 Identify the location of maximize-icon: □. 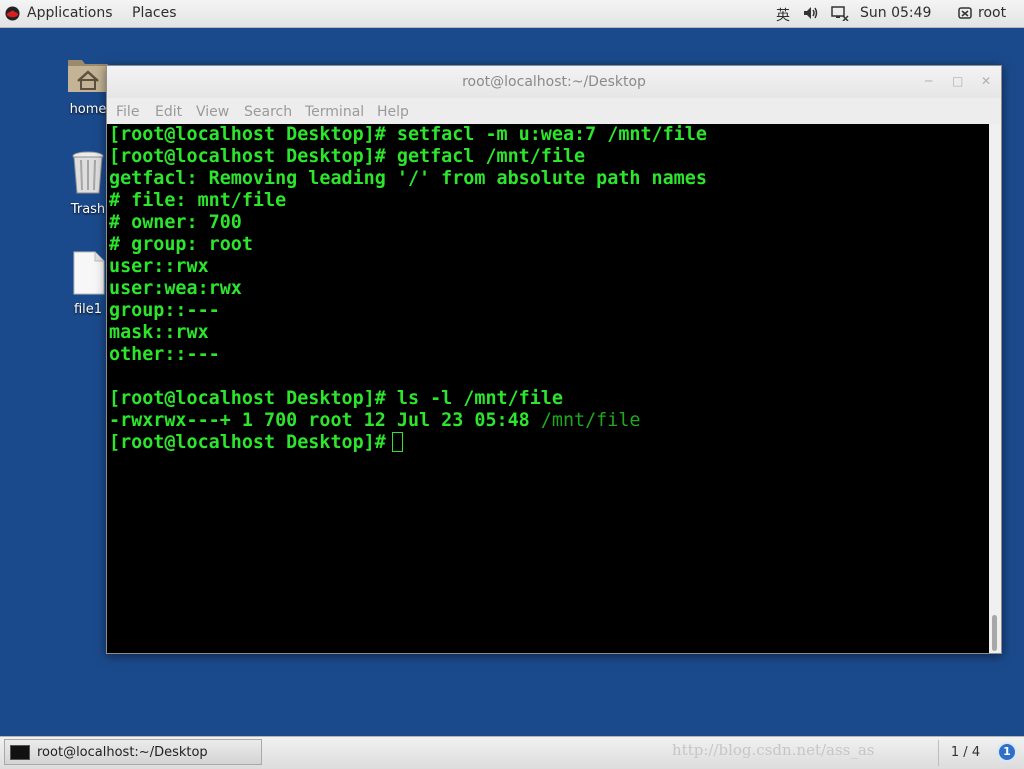
(957, 81).